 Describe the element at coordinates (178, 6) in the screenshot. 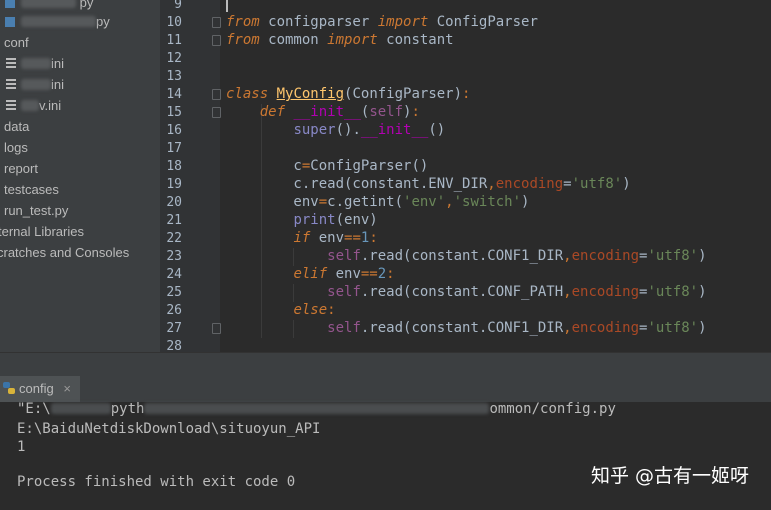

I see `line-number: 9` at that location.